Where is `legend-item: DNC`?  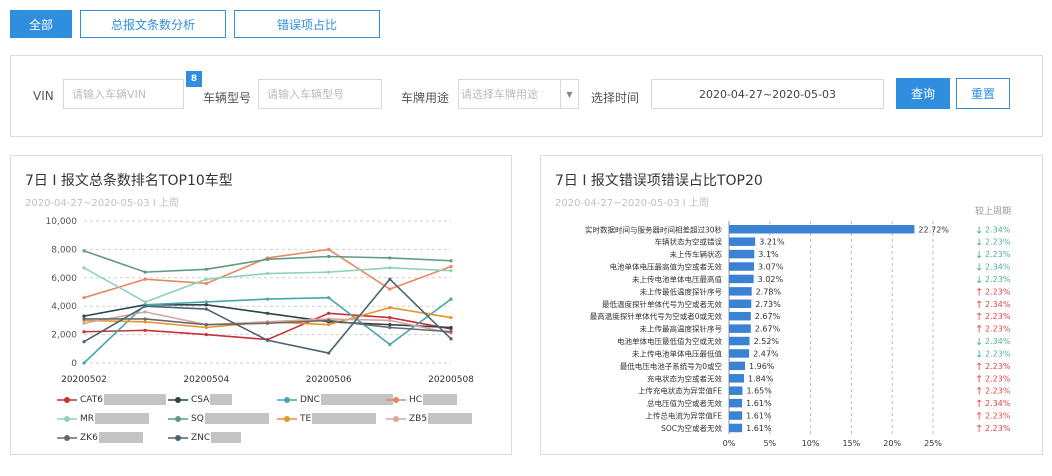 legend-item: DNC is located at coordinates (335, 399).